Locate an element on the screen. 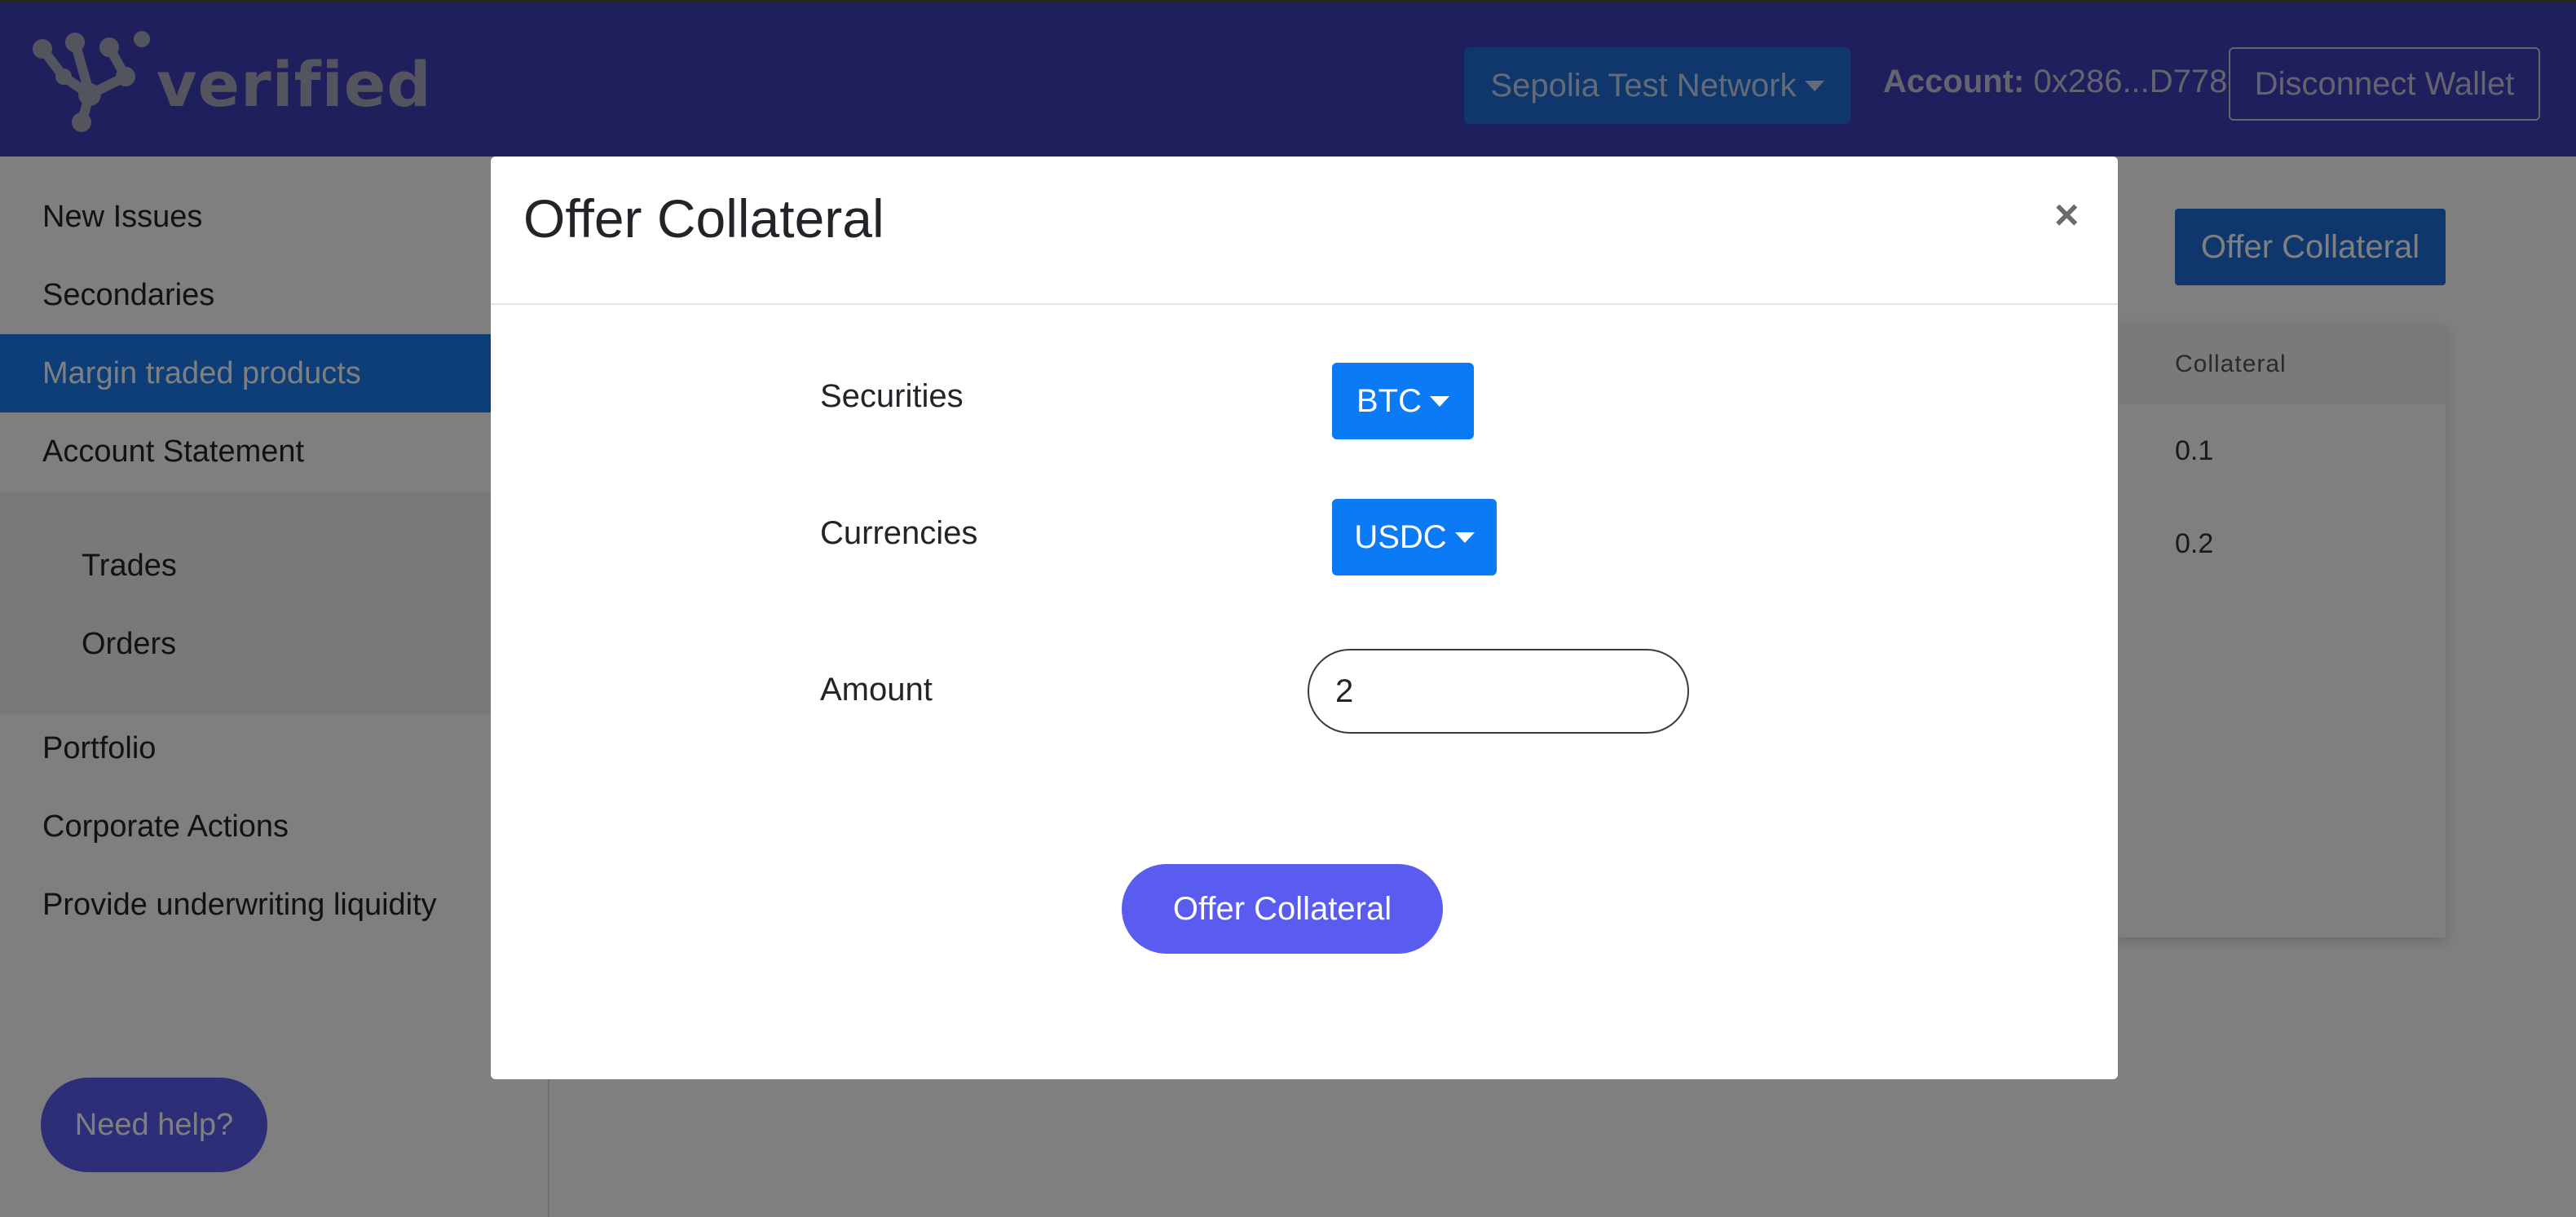  currencies-value: USDC is located at coordinates (1400, 537).